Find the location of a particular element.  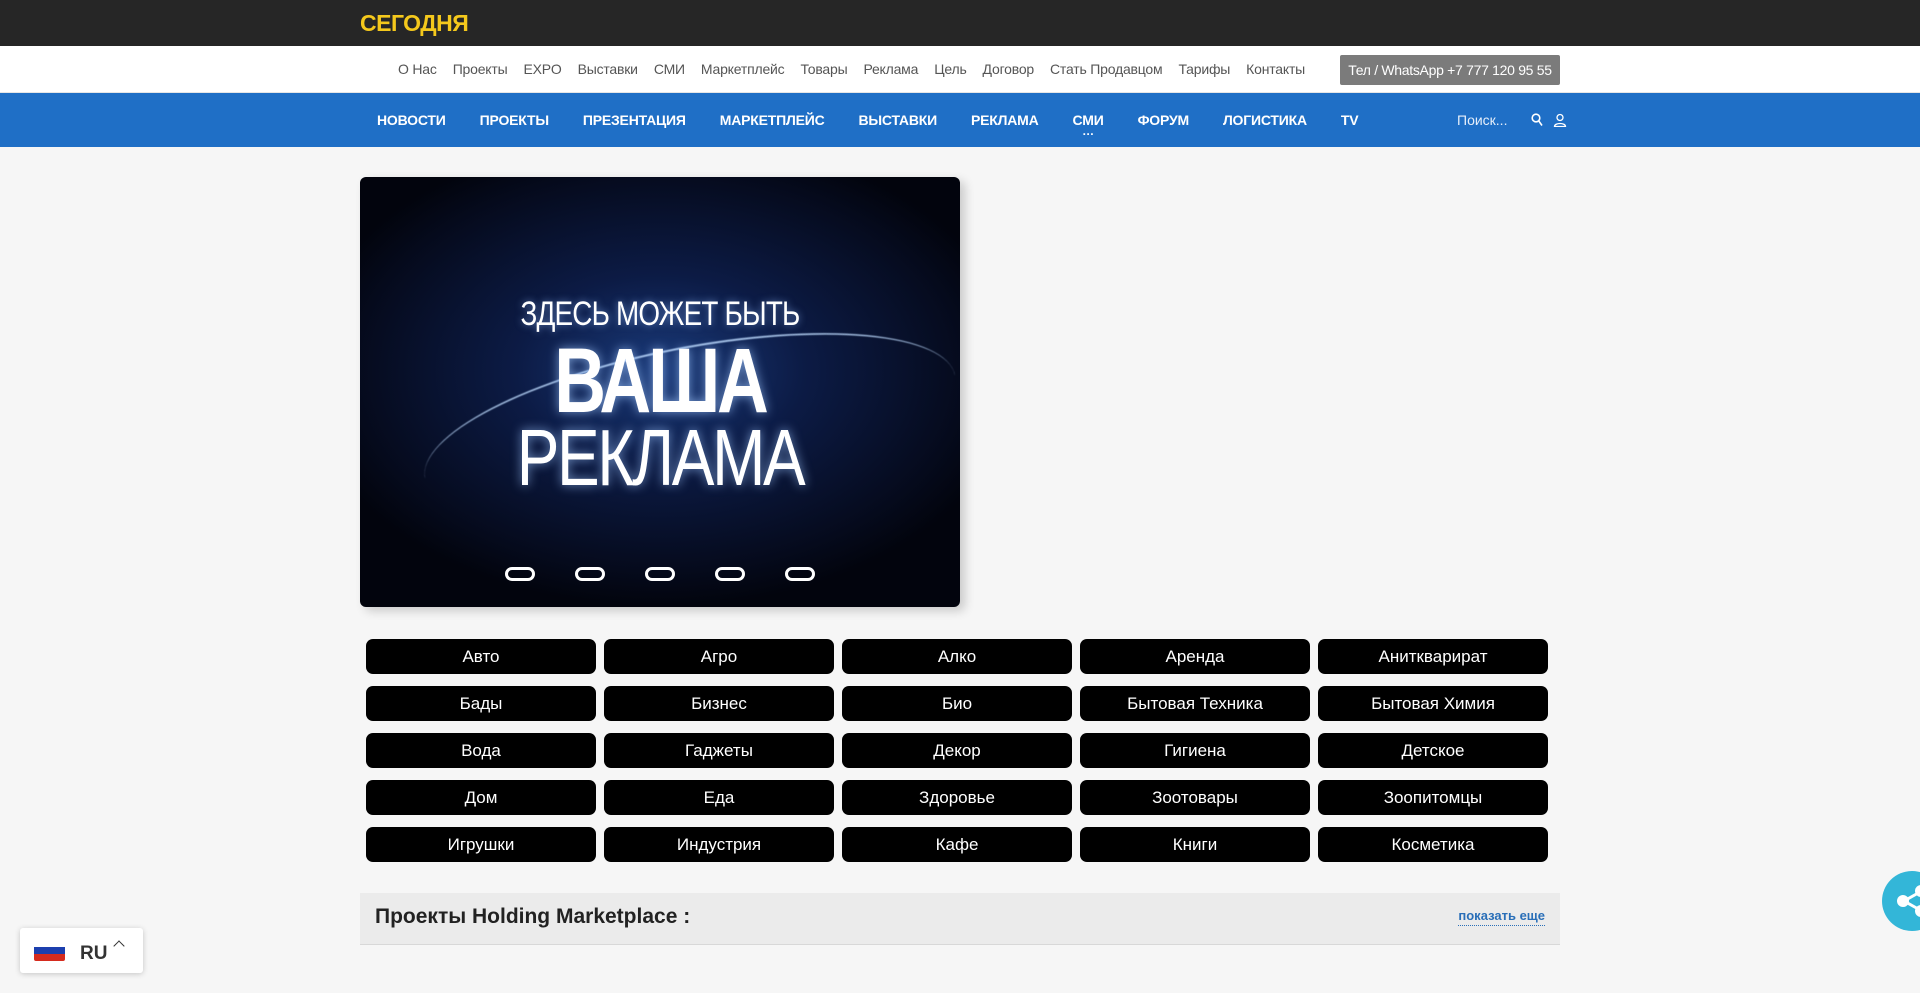

nav-media: СМИ is located at coordinates (1088, 120).